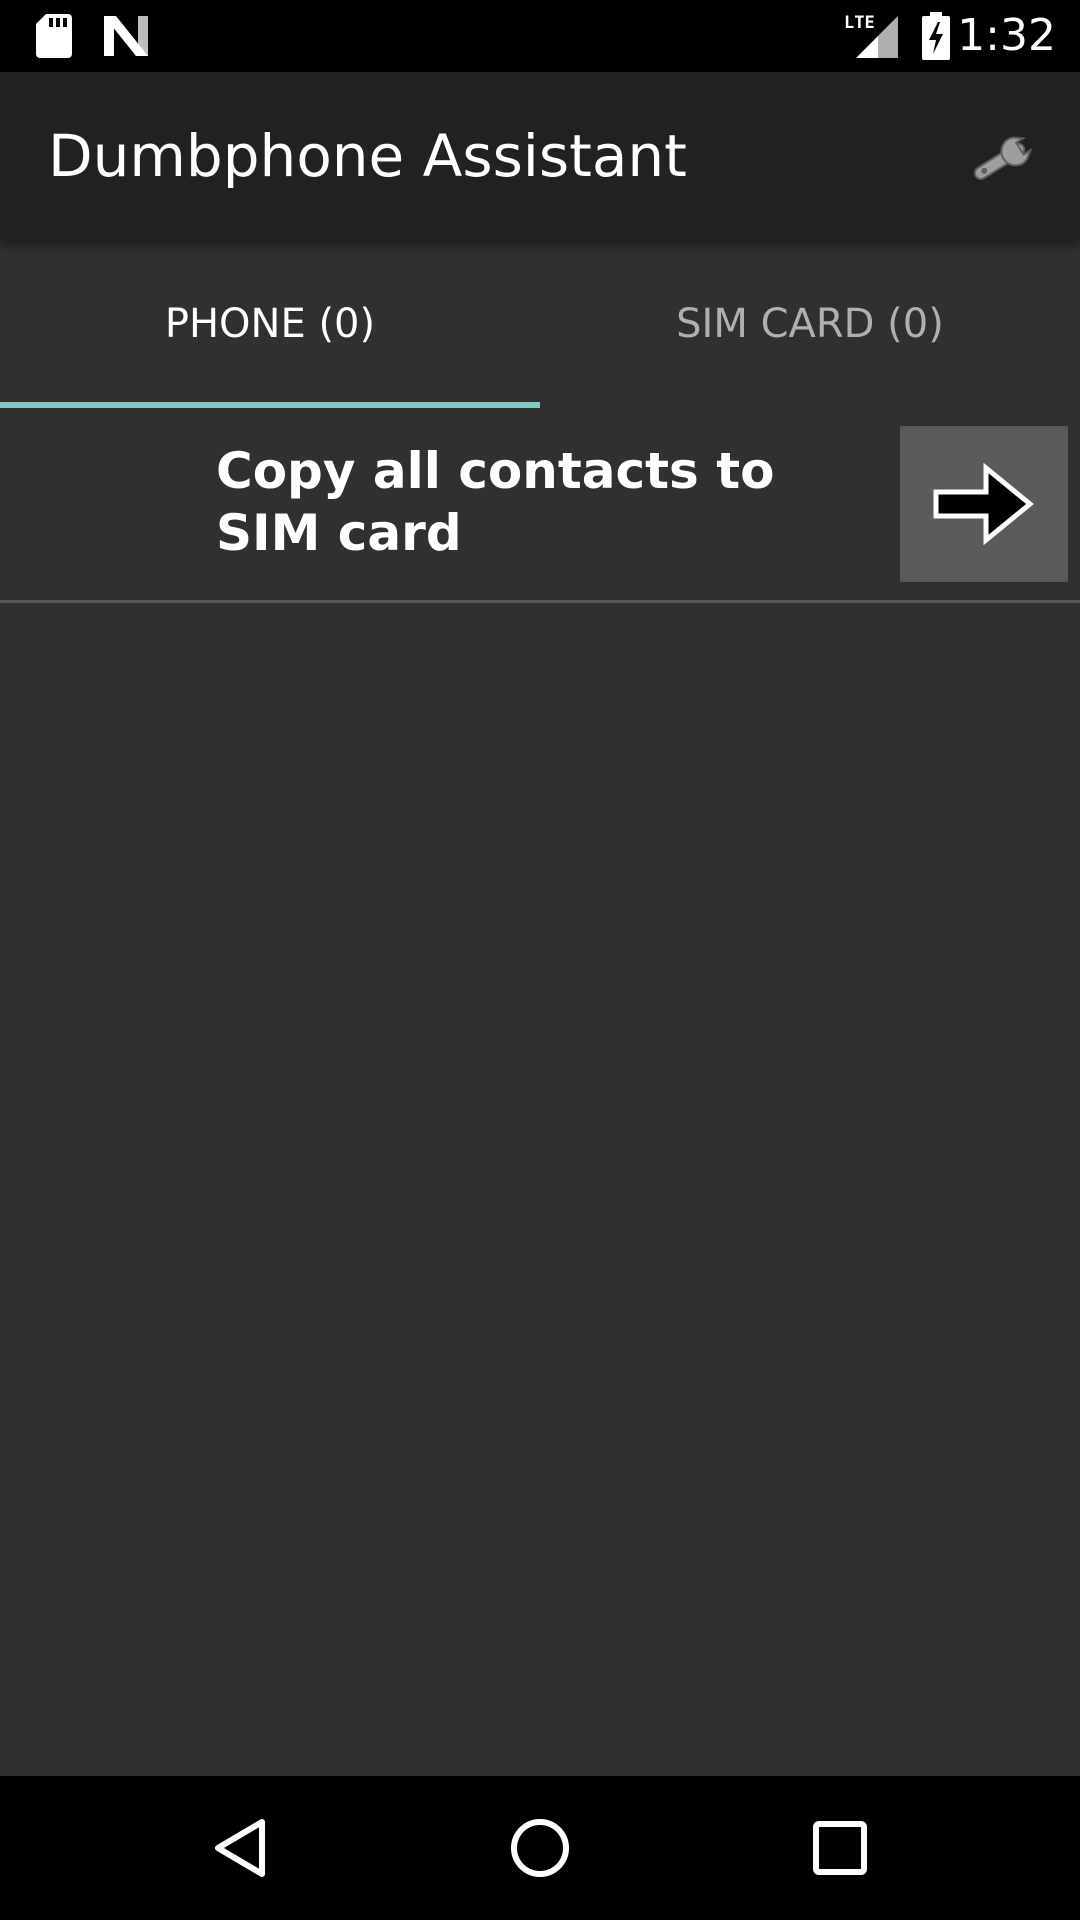 Image resolution: width=1080 pixels, height=1920 pixels. Describe the element at coordinates (126, 36) in the screenshot. I see `n-logo-icon` at that location.